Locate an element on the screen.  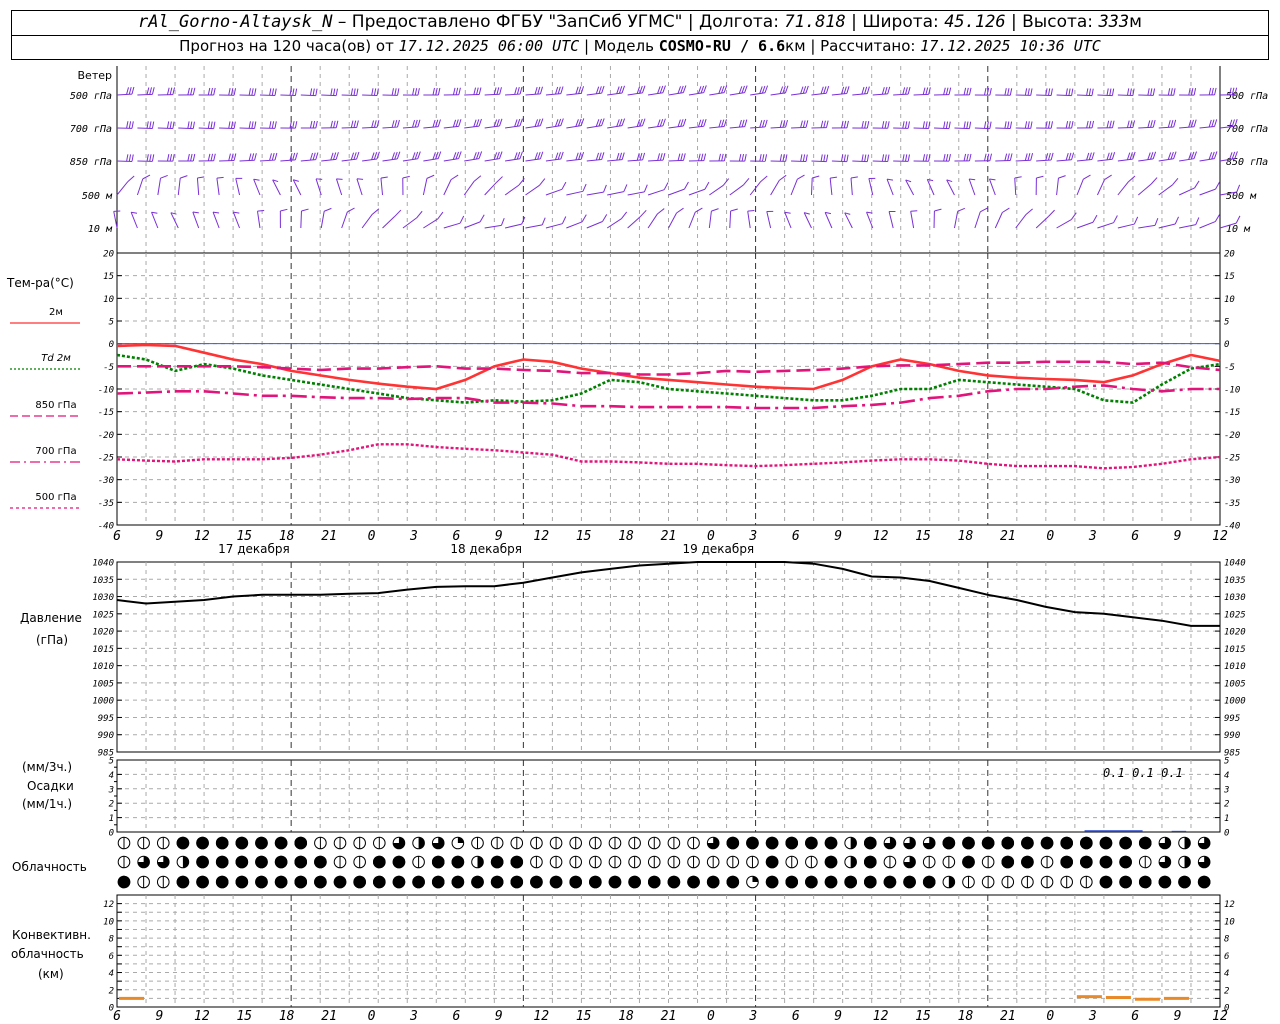
temp-tick-label: 10 is located at coordinates (1229, 300).